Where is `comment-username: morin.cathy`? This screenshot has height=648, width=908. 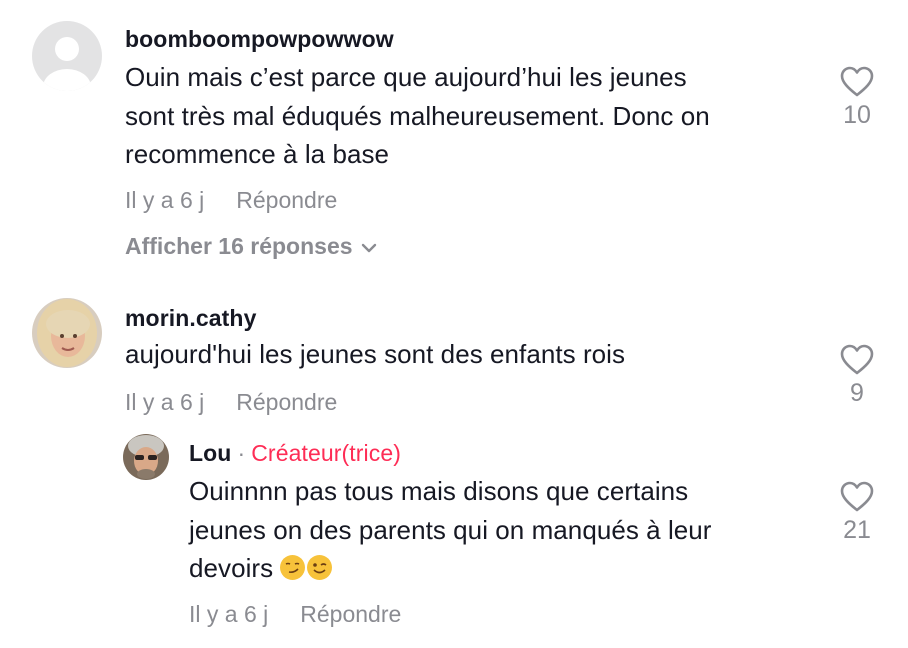
comment-username: morin.cathy is located at coordinates (190, 318).